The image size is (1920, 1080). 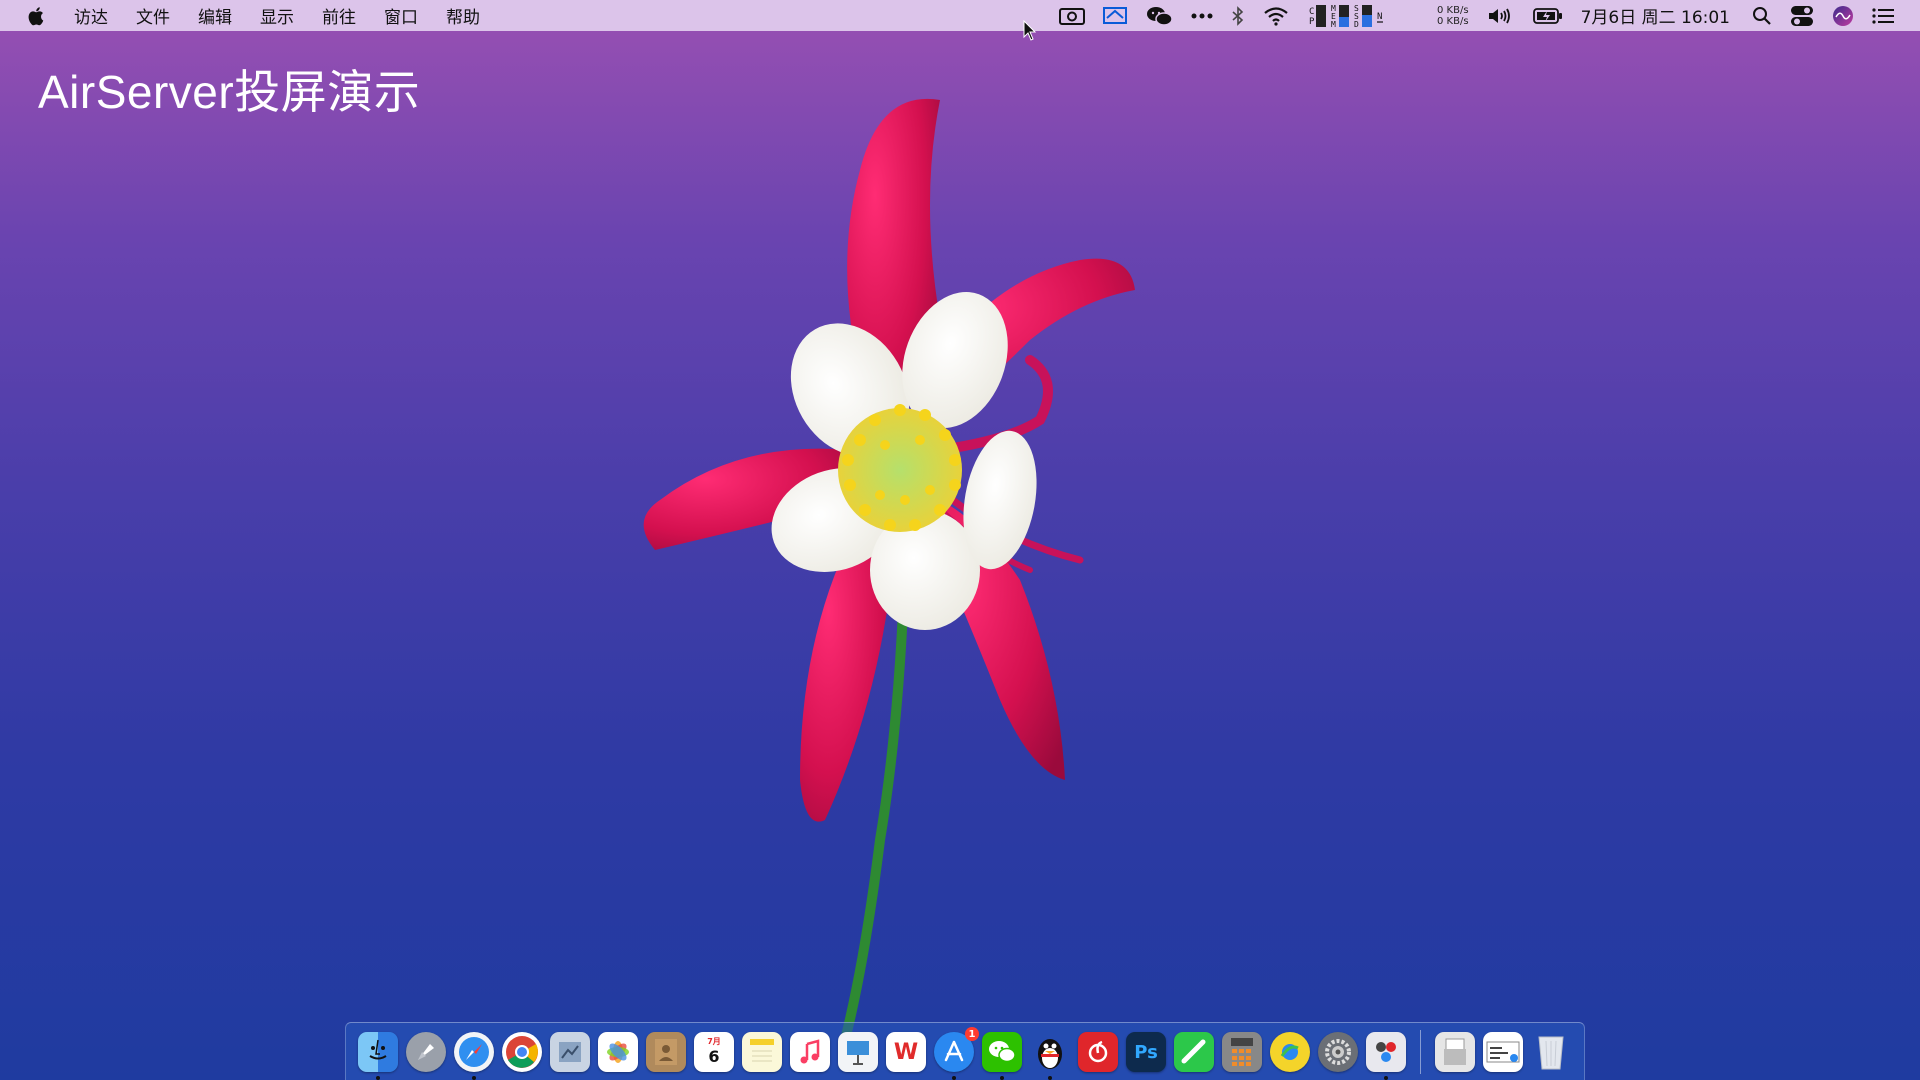 What do you see at coordinates (1290, 1052) in the screenshot?
I see `qq-browser-icon` at bounding box center [1290, 1052].